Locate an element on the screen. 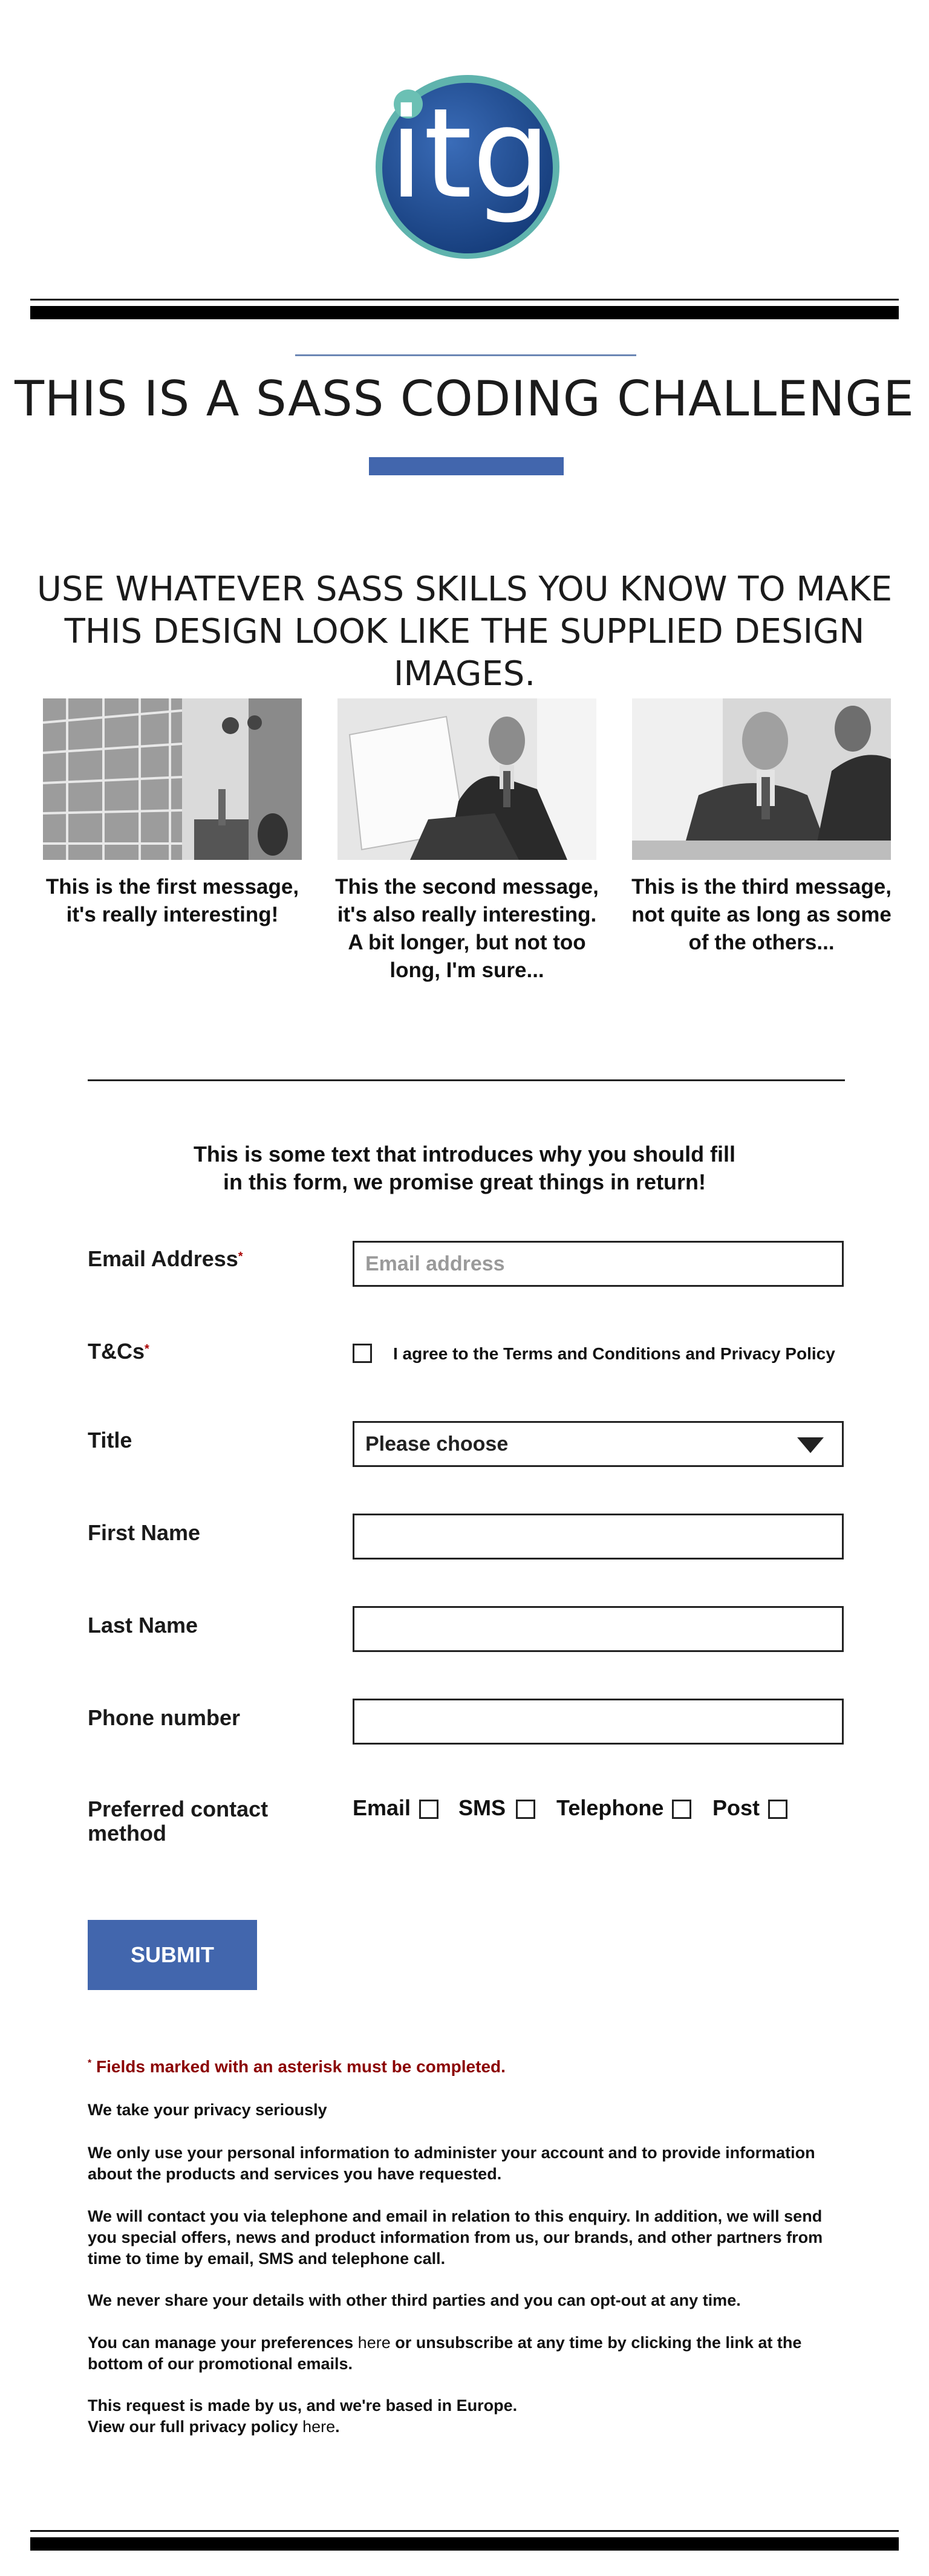 Image resolution: width=929 pixels, height=2576 pixels. phone-input is located at coordinates (598, 1722).